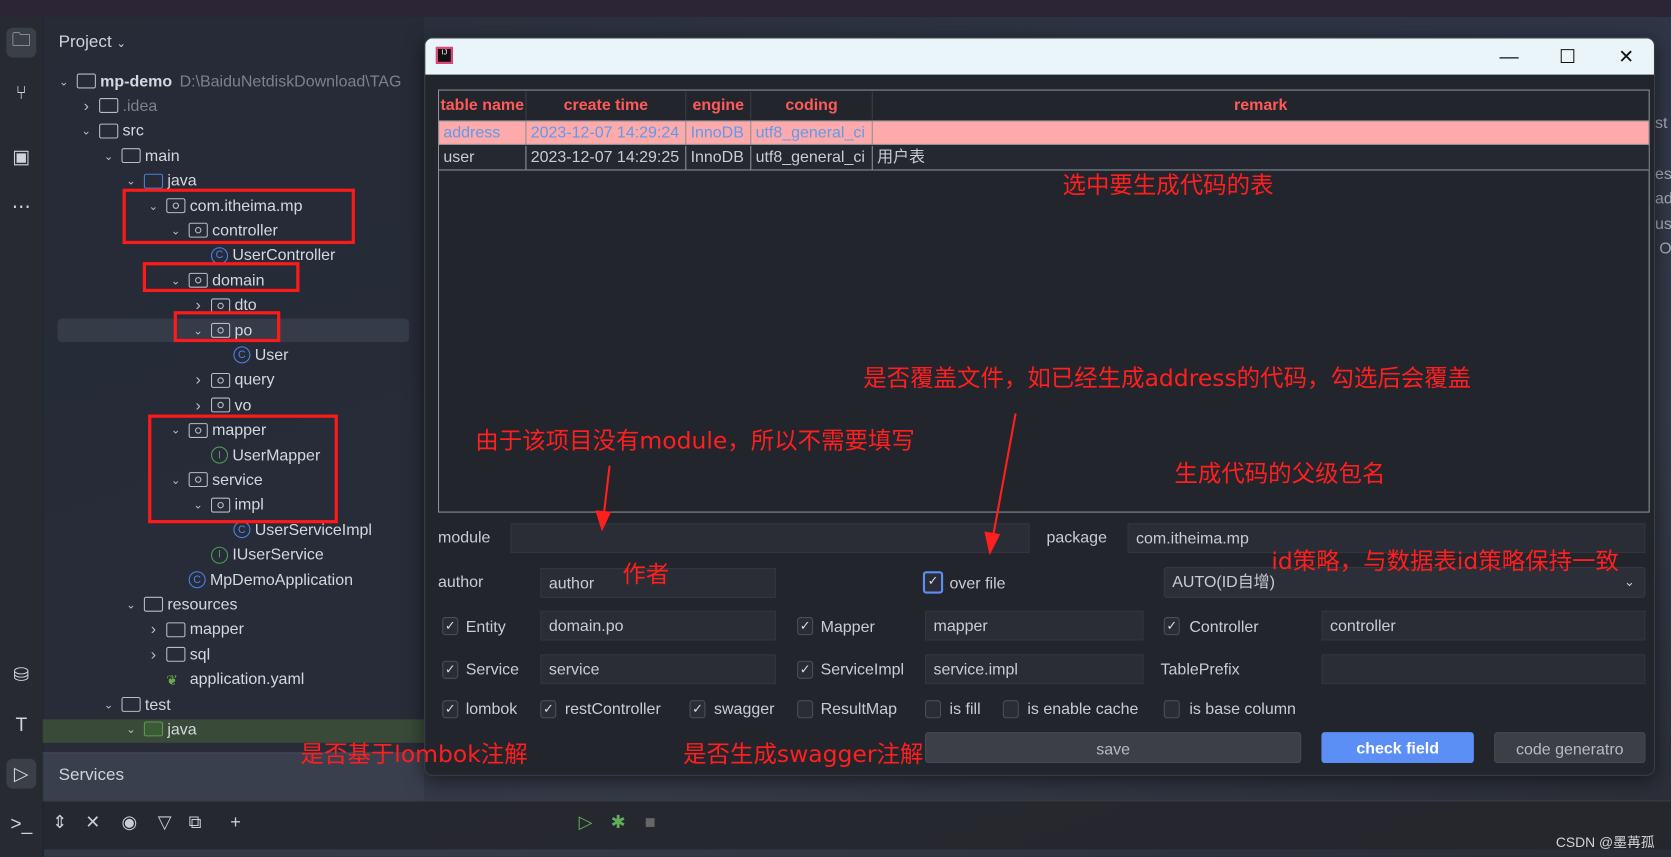 Image resolution: width=1671 pixels, height=857 pixels. Describe the element at coordinates (1445, 562) in the screenshot. I see `annotation-text: id策略，与数据表id策略保持一致` at that location.